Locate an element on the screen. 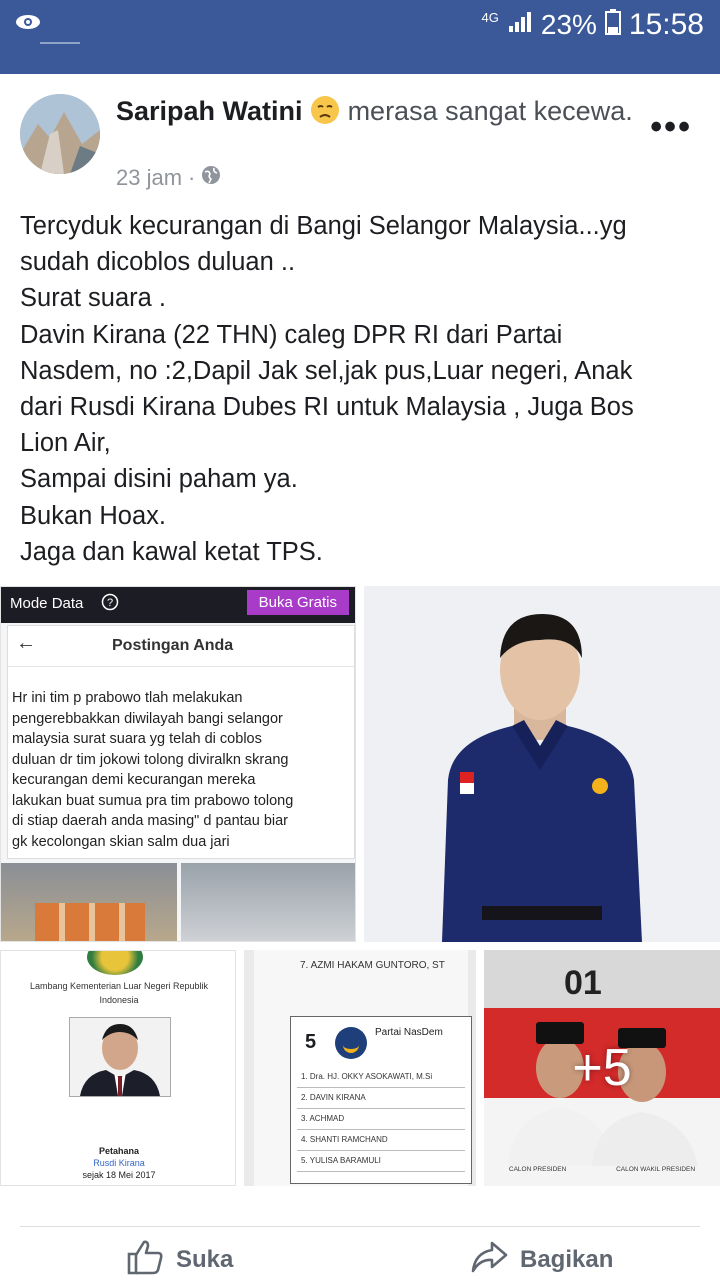 The height and width of the screenshot is (1283, 720). ministry-seal-icon is located at coordinates (115, 963).